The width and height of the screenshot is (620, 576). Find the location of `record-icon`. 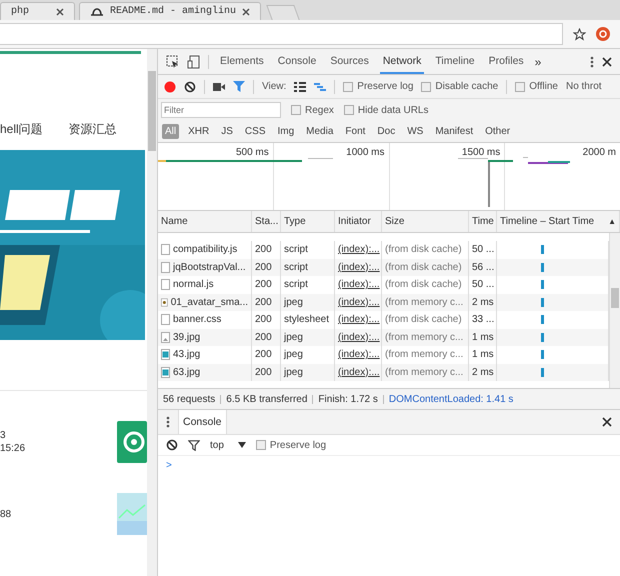

record-icon is located at coordinates (170, 86).